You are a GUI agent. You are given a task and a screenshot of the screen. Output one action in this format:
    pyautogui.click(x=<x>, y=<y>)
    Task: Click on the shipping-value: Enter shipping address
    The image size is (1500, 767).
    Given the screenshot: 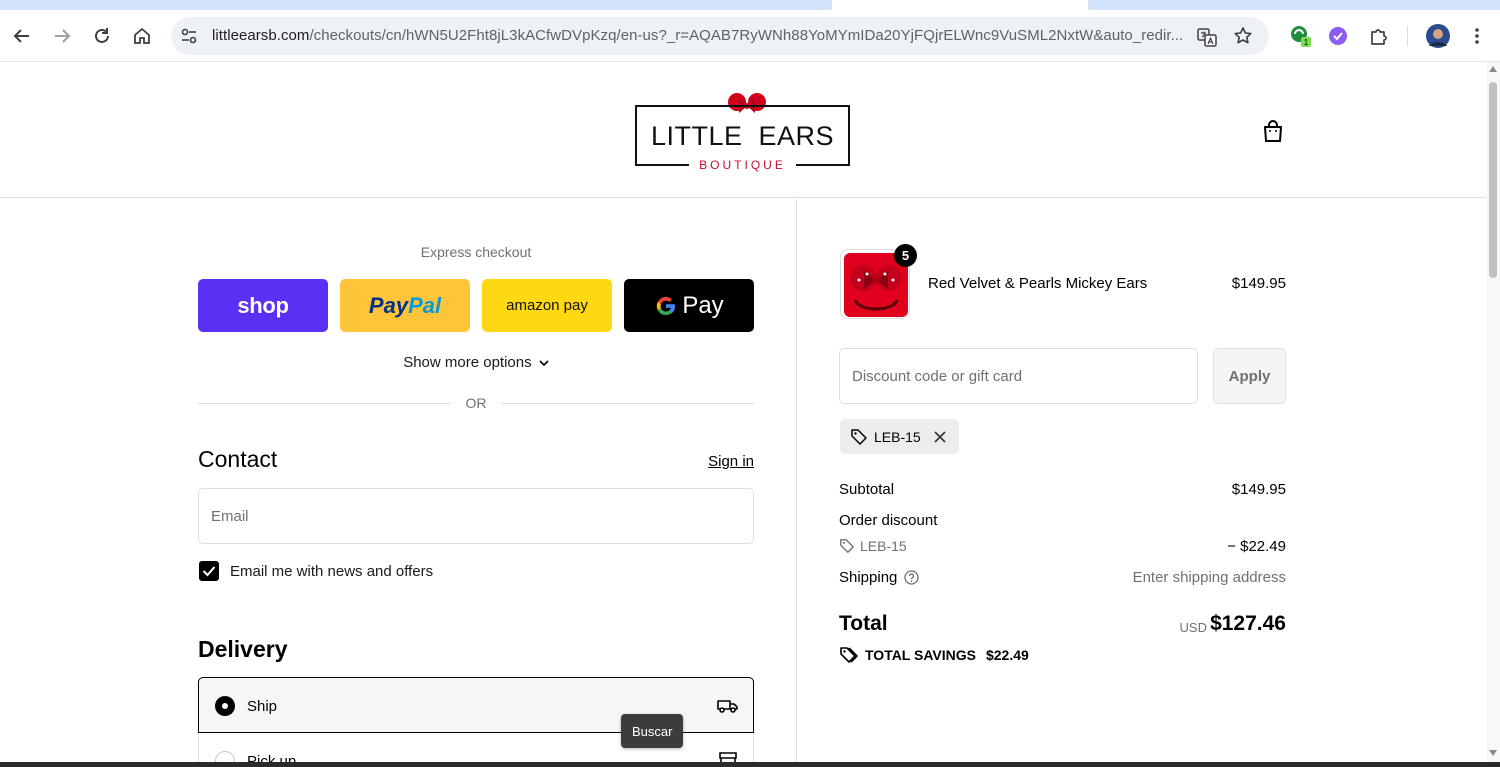 What is the action you would take?
    pyautogui.click(x=1209, y=577)
    